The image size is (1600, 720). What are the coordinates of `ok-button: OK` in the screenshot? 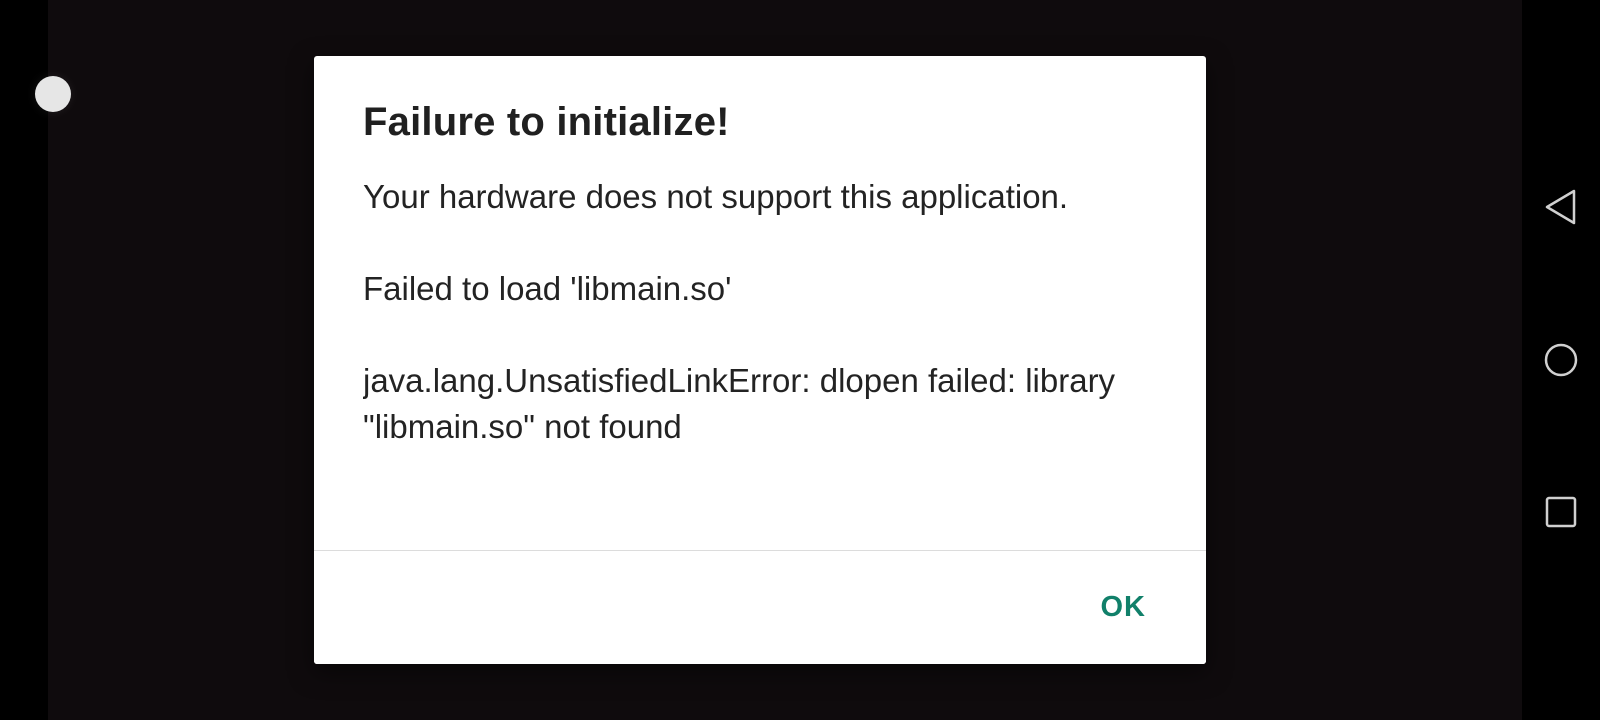 It's located at (1124, 607).